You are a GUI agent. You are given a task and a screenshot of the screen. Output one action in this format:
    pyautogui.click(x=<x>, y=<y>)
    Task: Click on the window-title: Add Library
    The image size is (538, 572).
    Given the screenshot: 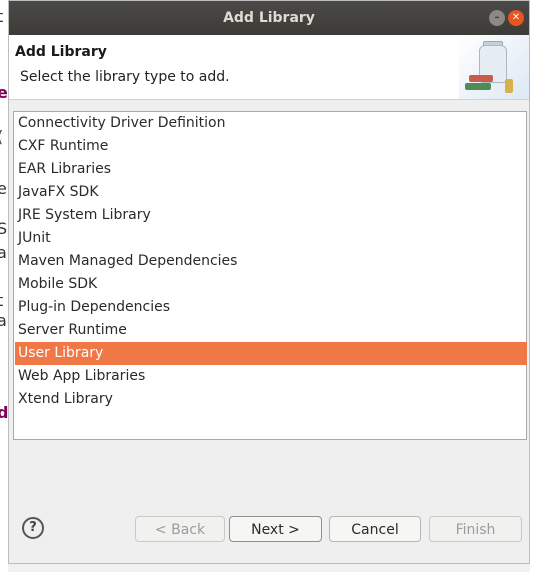 What is the action you would take?
    pyautogui.click(x=269, y=18)
    